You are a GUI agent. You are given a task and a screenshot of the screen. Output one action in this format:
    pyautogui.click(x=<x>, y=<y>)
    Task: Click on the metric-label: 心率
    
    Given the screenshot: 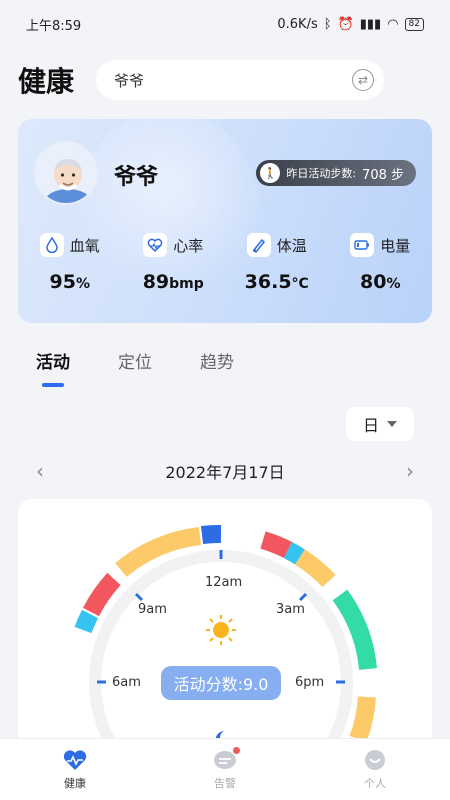 What is the action you would take?
    pyautogui.click(x=188, y=245)
    